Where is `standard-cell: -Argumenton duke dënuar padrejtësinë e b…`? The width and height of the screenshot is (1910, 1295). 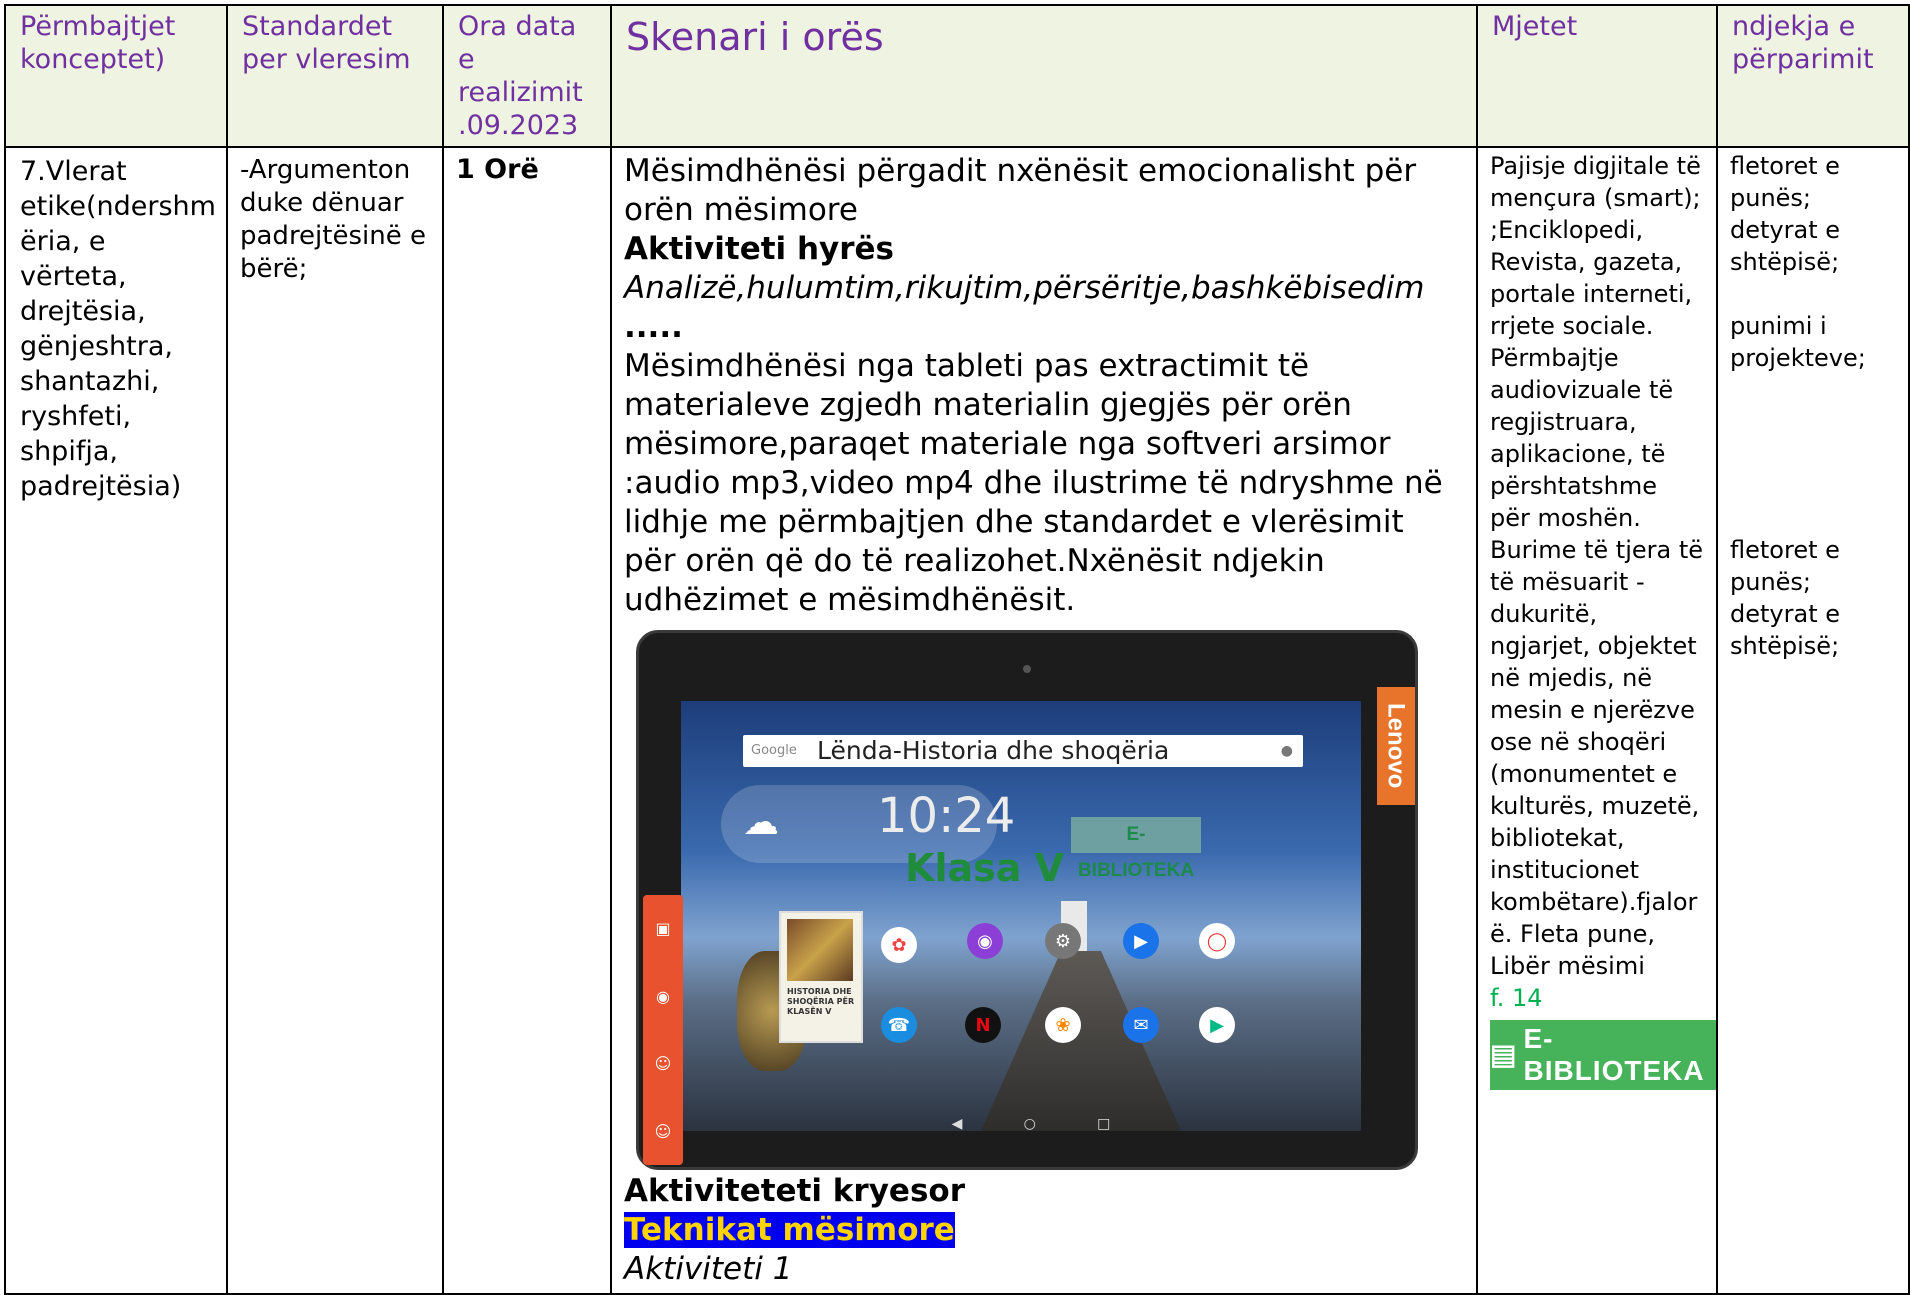 standard-cell: -Argumenton duke dënuar padrejtësinë e b… is located at coordinates (333, 219).